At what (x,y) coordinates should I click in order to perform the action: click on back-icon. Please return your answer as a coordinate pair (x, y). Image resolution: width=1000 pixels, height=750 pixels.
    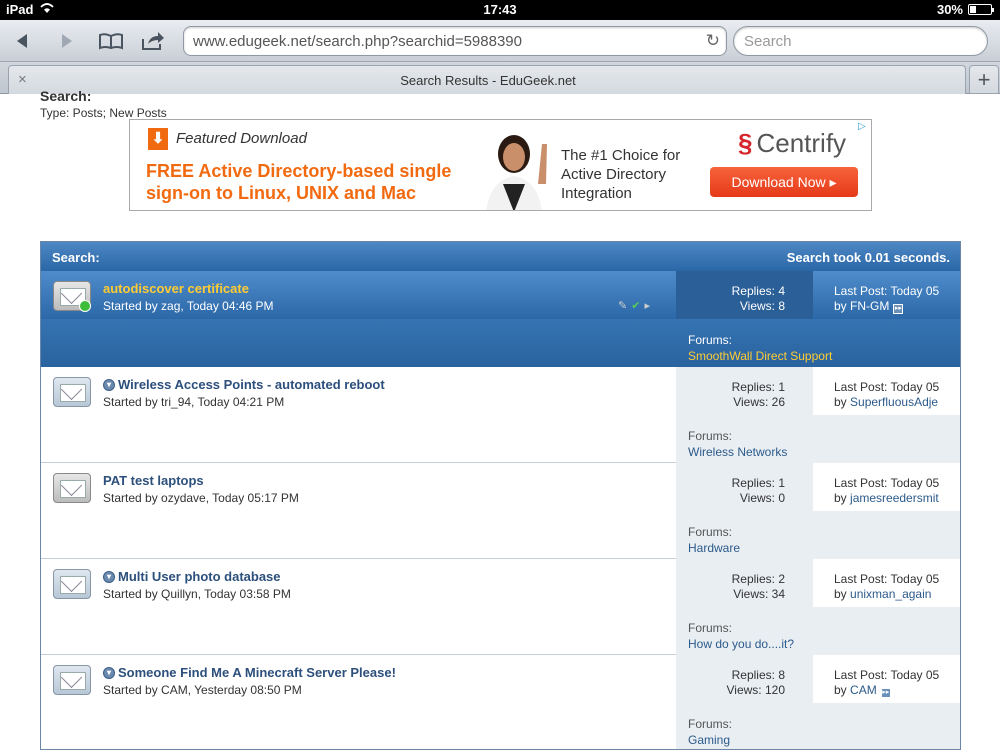
    Looking at the image, I should click on (22, 41).